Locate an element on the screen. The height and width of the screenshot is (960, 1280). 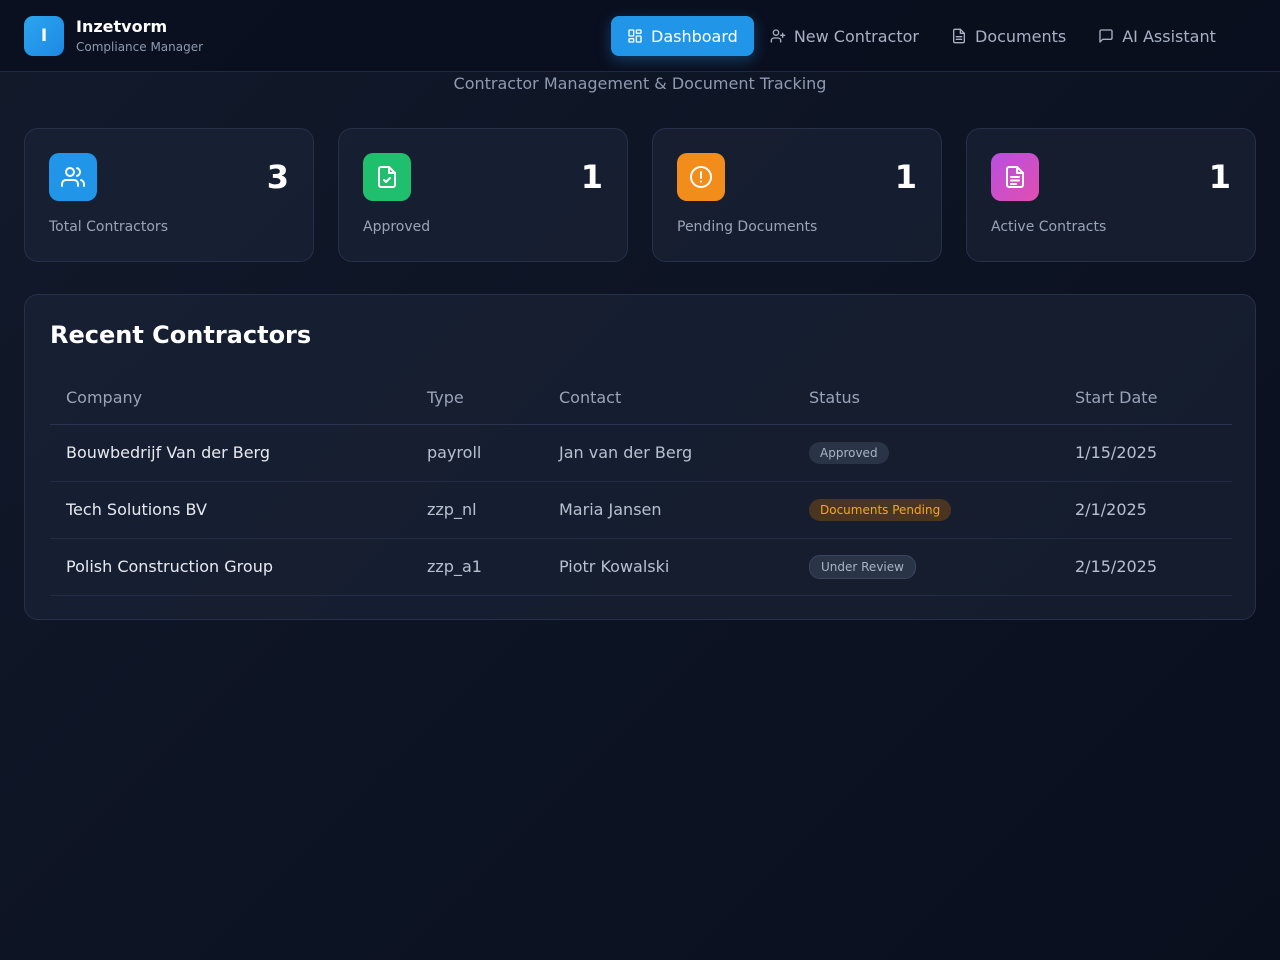
status-badge: Under Review is located at coordinates (862, 566).